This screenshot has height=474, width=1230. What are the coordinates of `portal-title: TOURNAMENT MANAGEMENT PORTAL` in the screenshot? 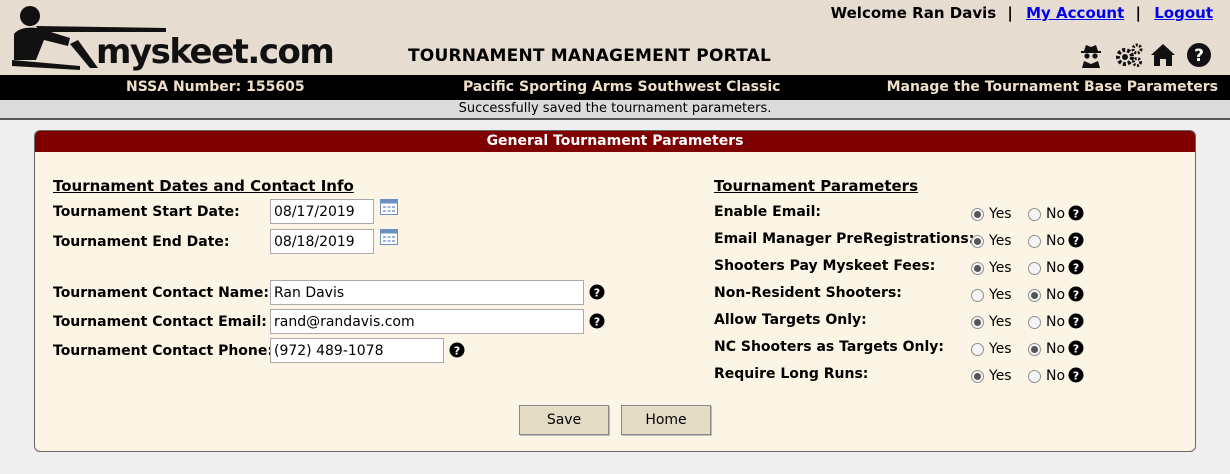 It's located at (589, 56).